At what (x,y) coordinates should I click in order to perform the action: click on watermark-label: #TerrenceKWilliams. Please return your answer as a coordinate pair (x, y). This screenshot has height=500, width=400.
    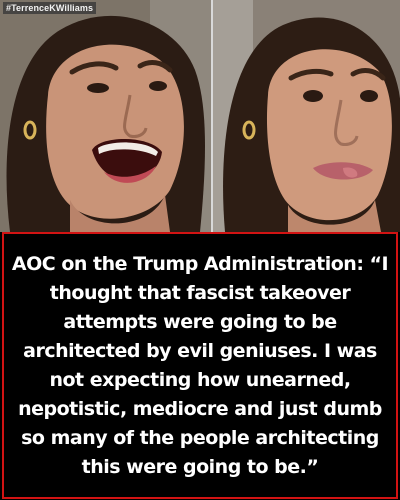
    Looking at the image, I should click on (50, 8).